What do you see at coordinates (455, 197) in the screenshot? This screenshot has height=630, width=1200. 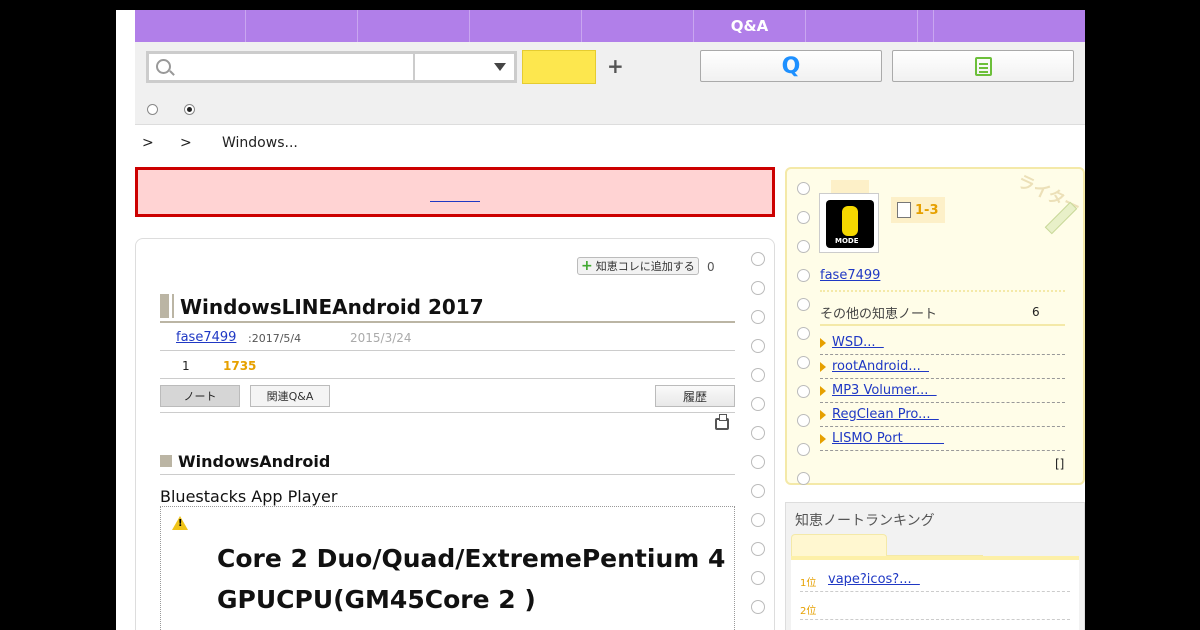 I see `alert-link` at bounding box center [455, 197].